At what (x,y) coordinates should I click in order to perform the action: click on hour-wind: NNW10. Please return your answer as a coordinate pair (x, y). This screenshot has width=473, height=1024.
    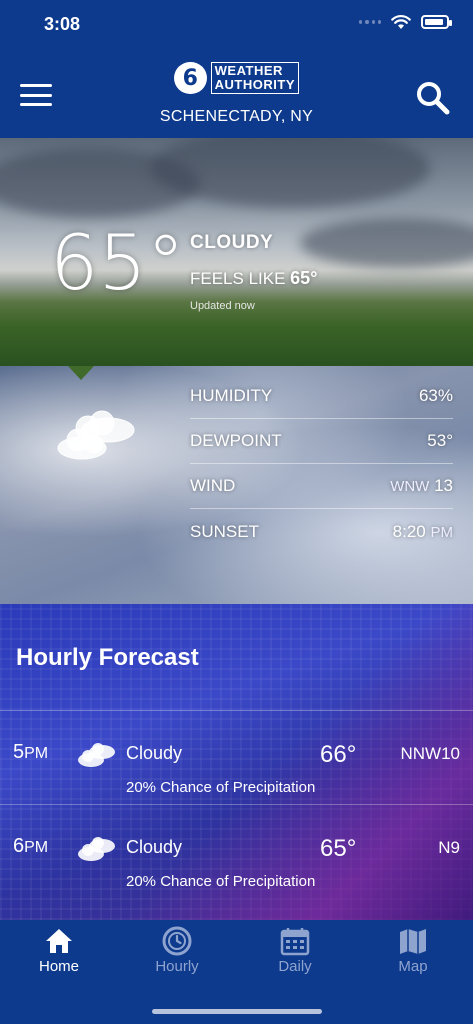
    Looking at the image, I should click on (430, 753).